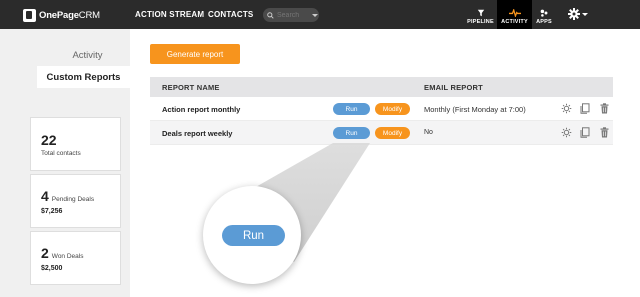 The image size is (640, 297). Describe the element at coordinates (201, 109) in the screenshot. I see `report-name: Action report monthly` at that location.